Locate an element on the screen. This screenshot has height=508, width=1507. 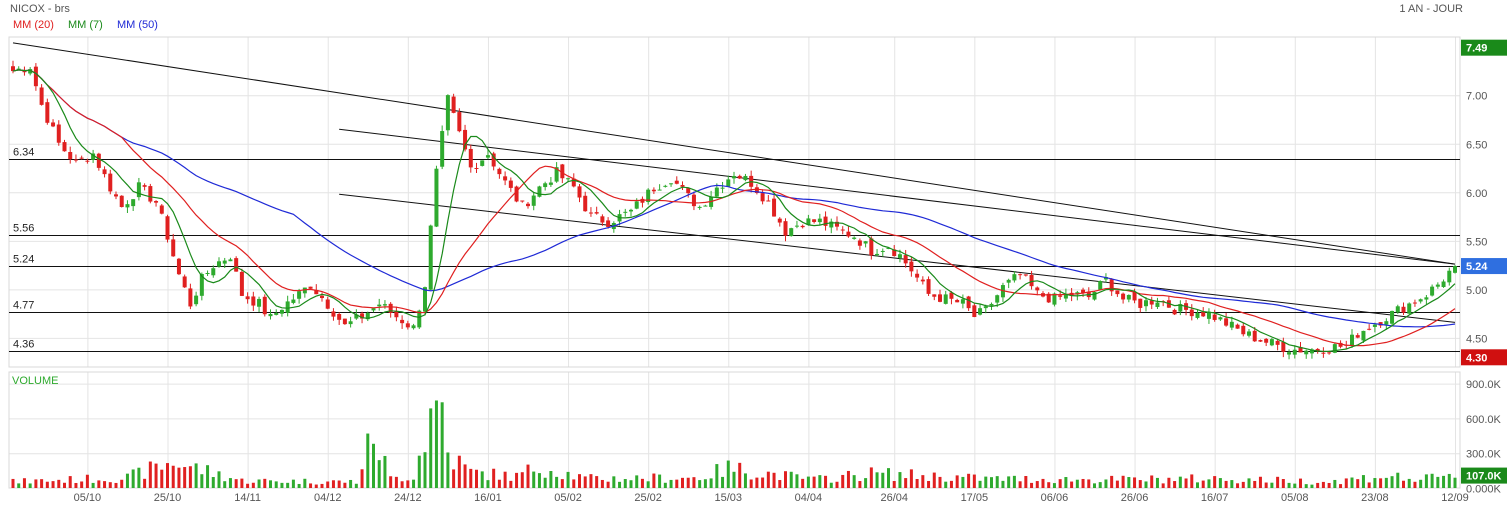
legend-ma7: MM (7) is located at coordinates (85, 25).